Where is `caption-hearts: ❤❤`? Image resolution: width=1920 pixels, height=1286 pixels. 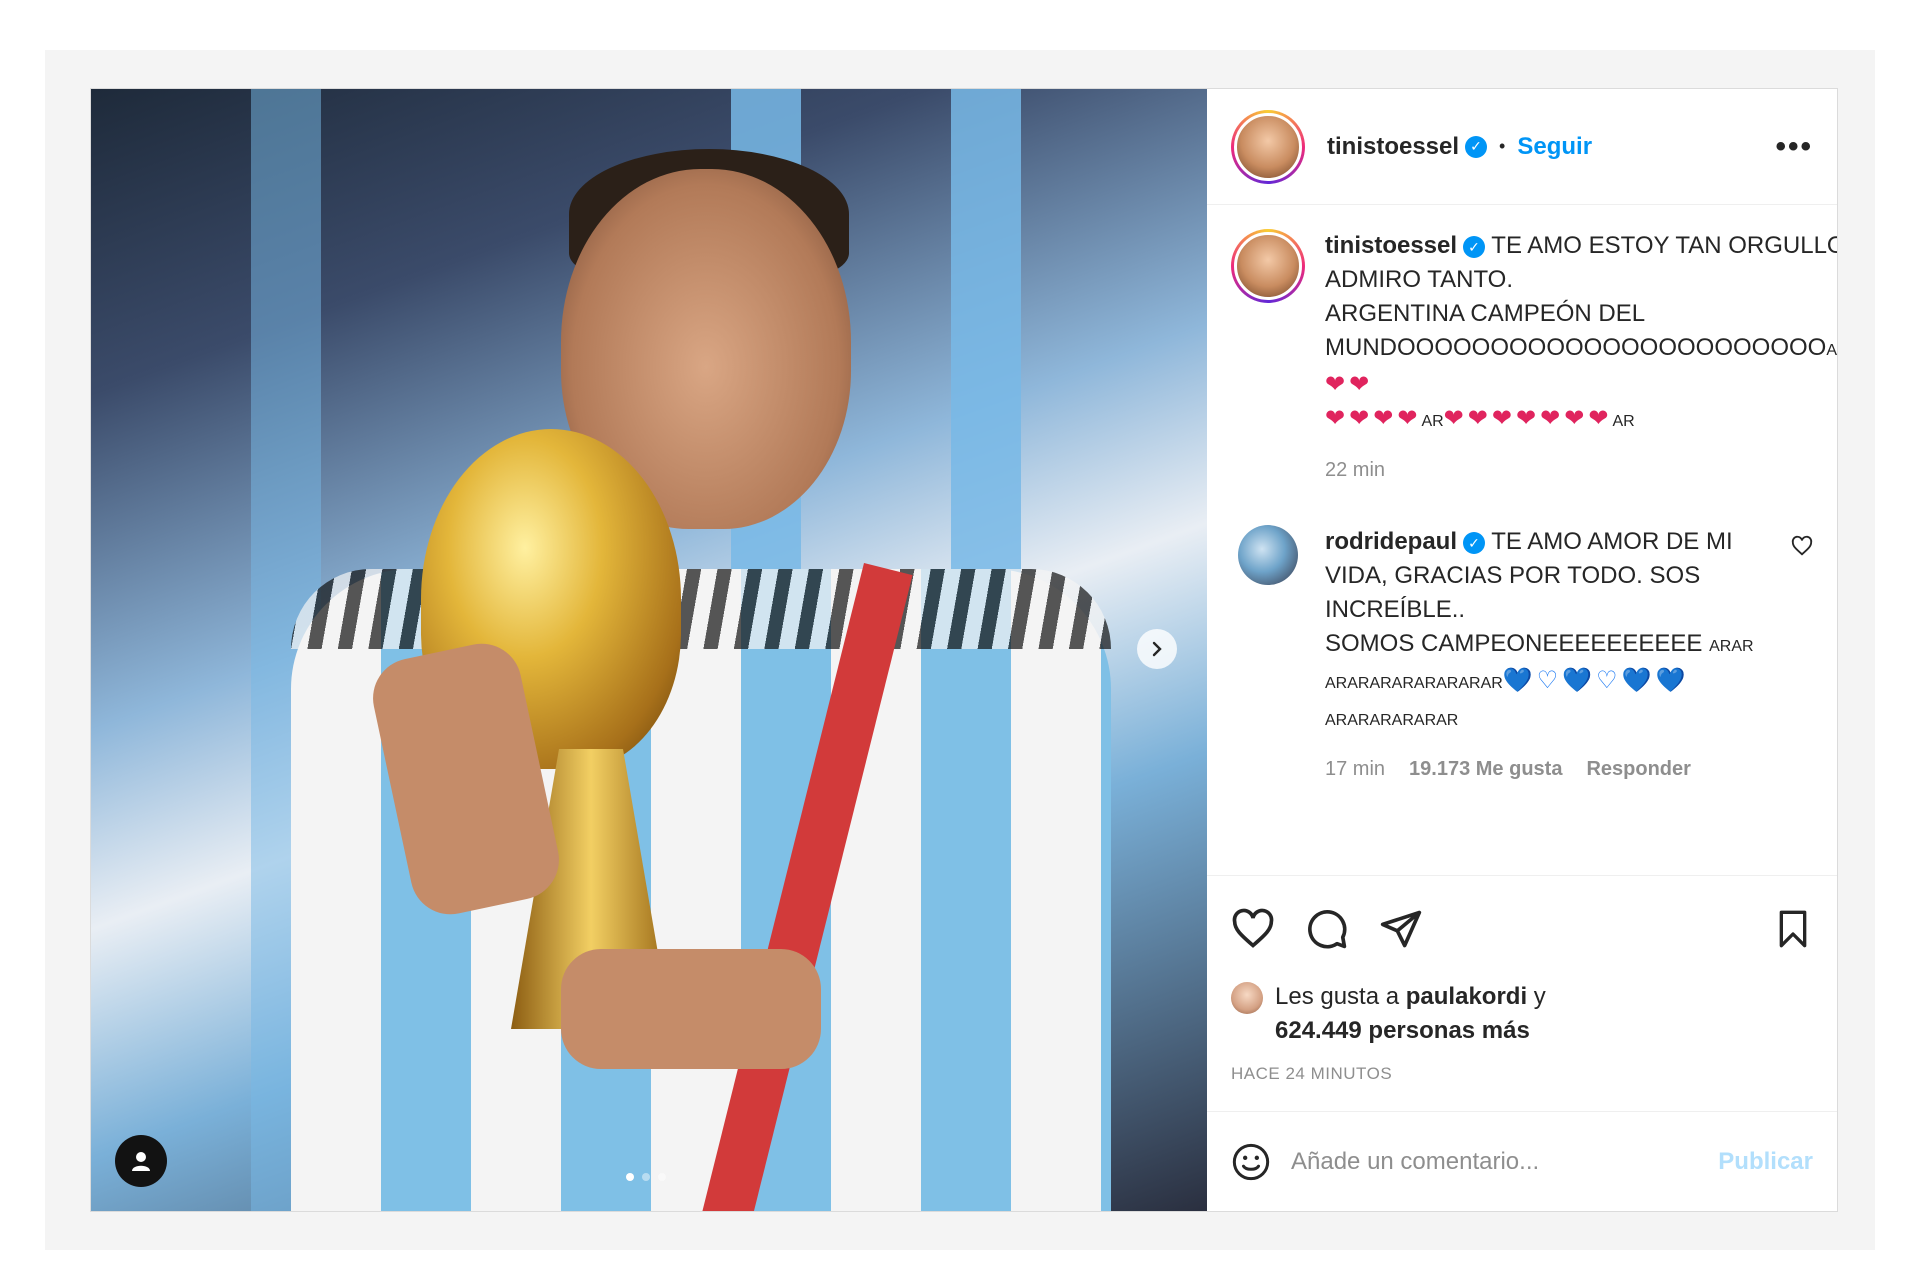 caption-hearts: ❤❤ is located at coordinates (1349, 384).